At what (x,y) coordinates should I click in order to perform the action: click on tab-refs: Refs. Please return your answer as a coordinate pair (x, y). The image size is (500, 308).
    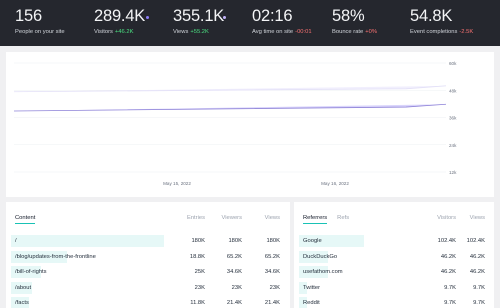
    Looking at the image, I should click on (343, 219).